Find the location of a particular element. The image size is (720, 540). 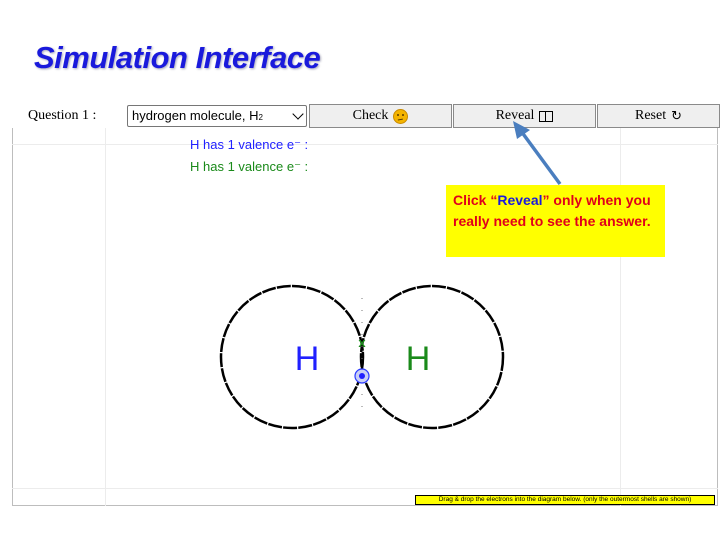

electron-cross-marker: x is located at coordinates (362, 342).